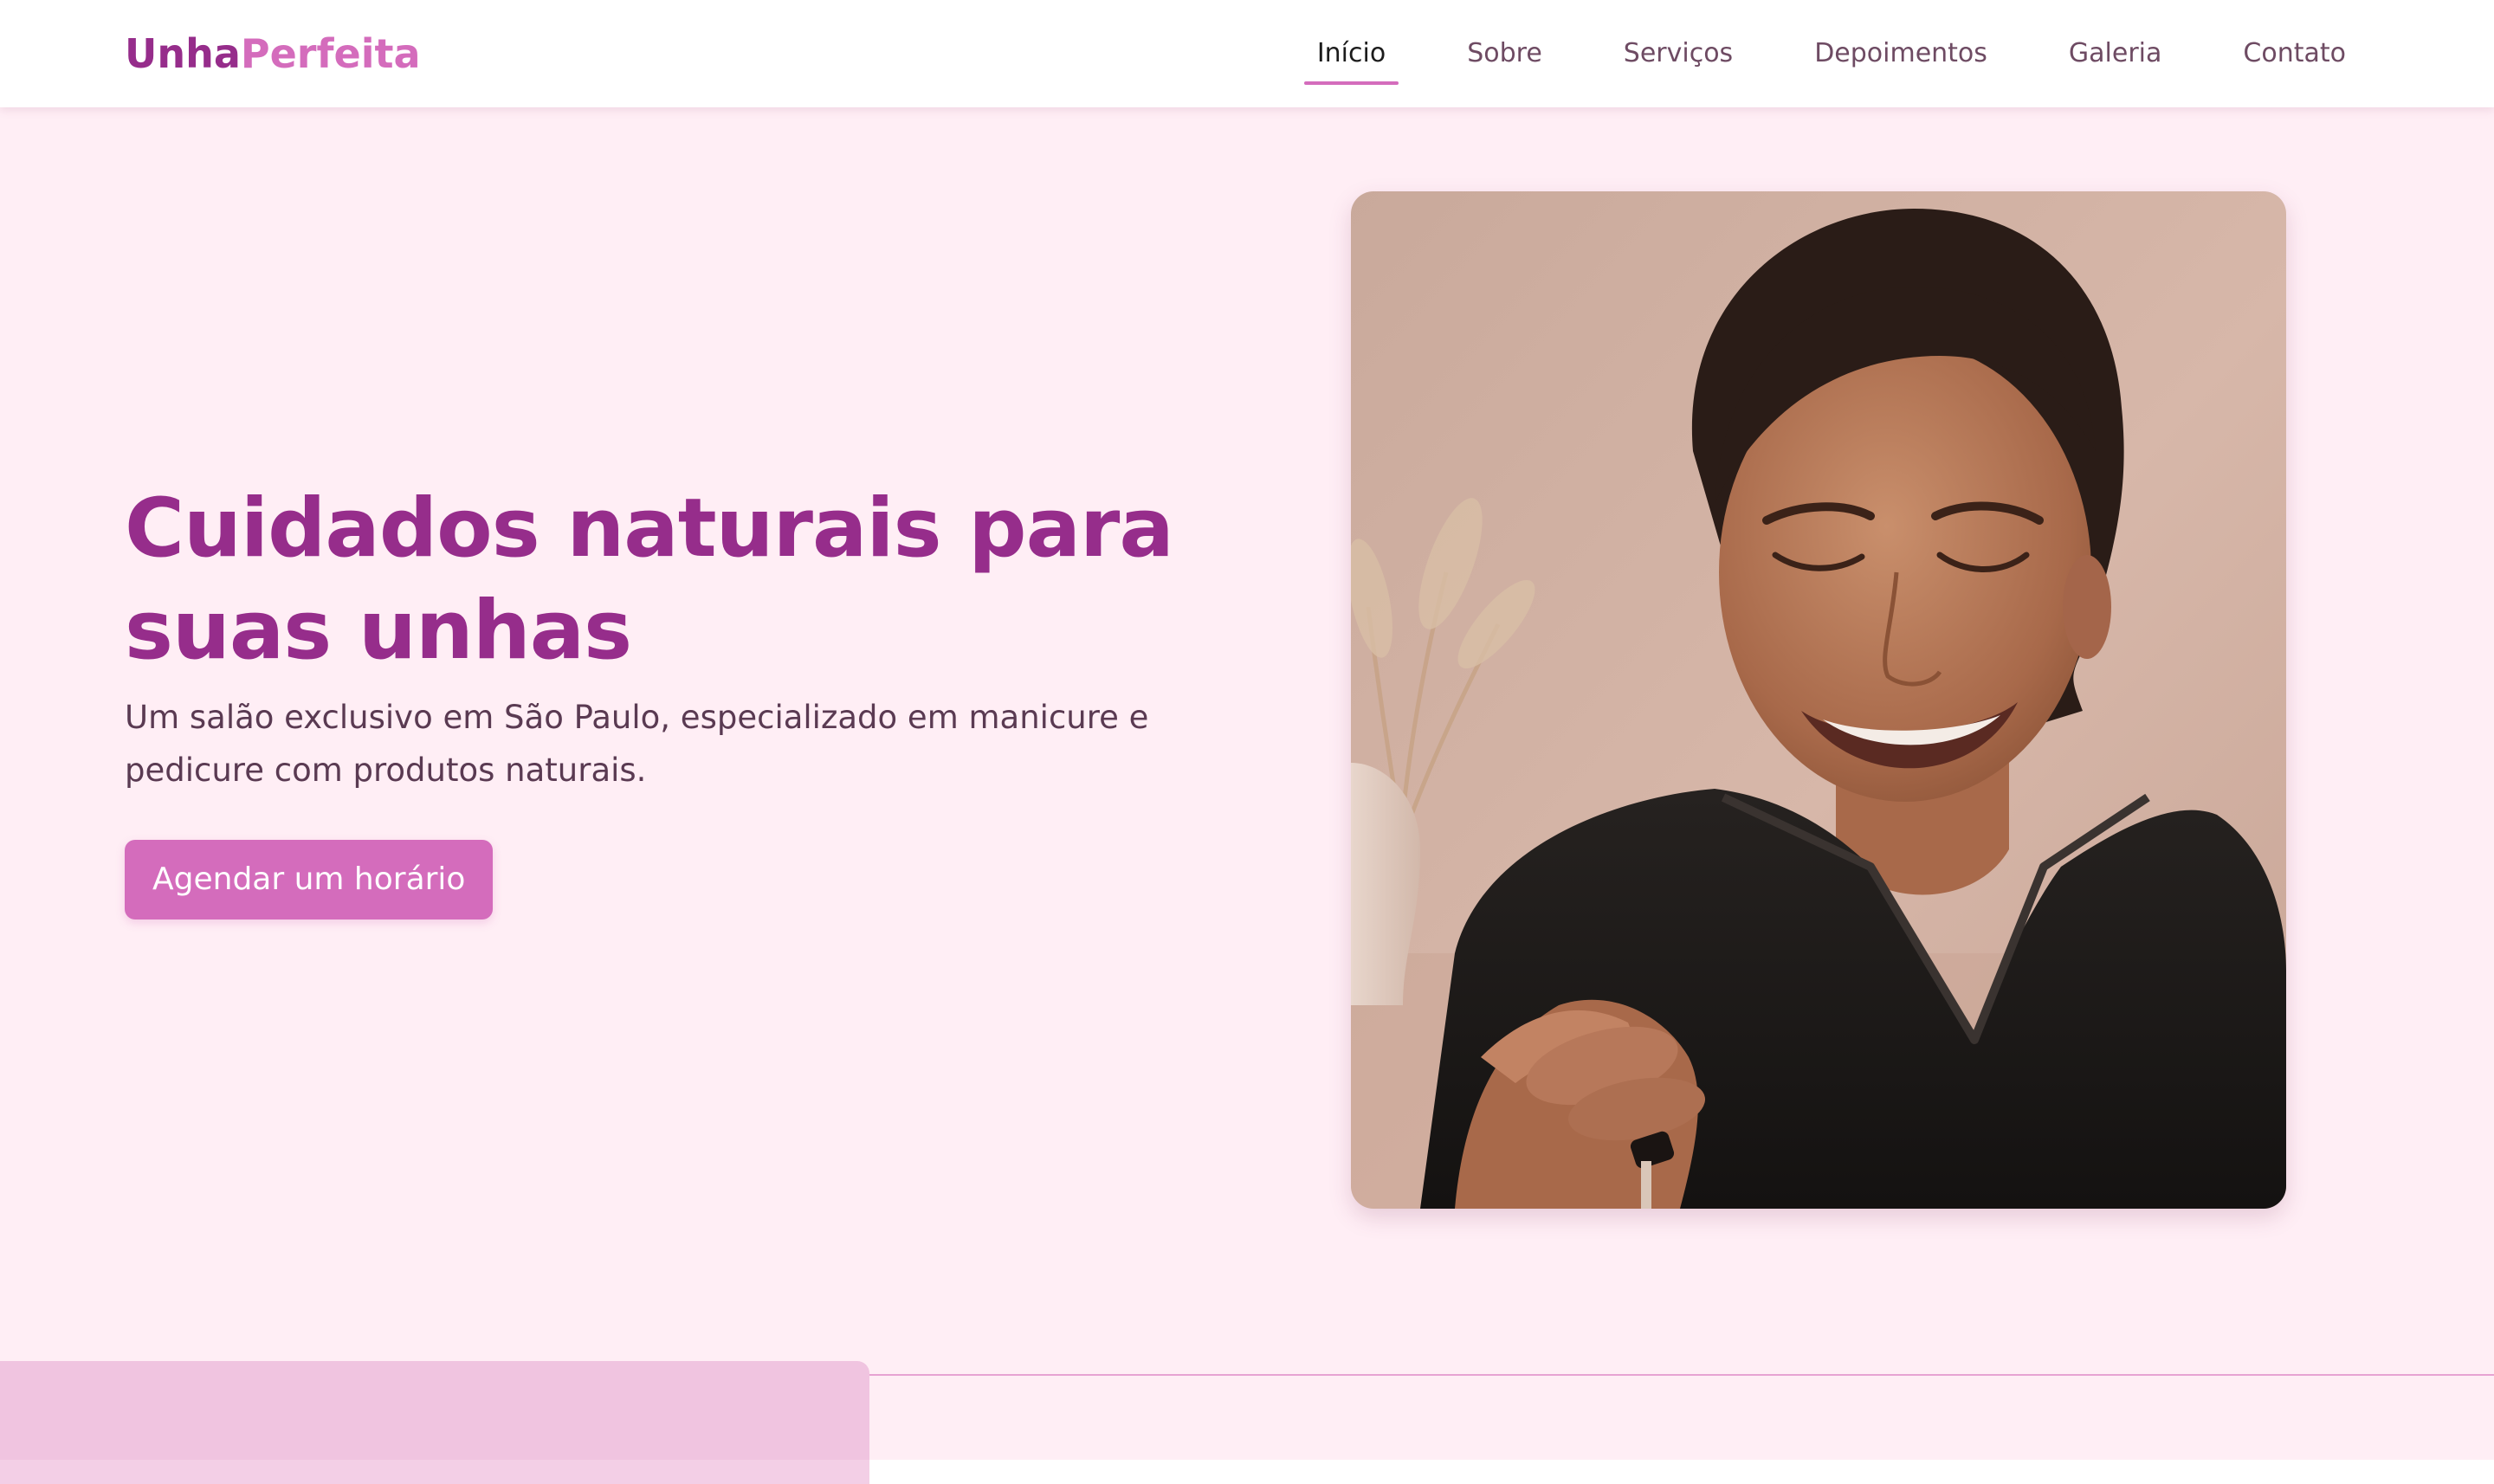  Describe the element at coordinates (1351, 60) in the screenshot. I see `nav-link-inicio: Início` at that location.